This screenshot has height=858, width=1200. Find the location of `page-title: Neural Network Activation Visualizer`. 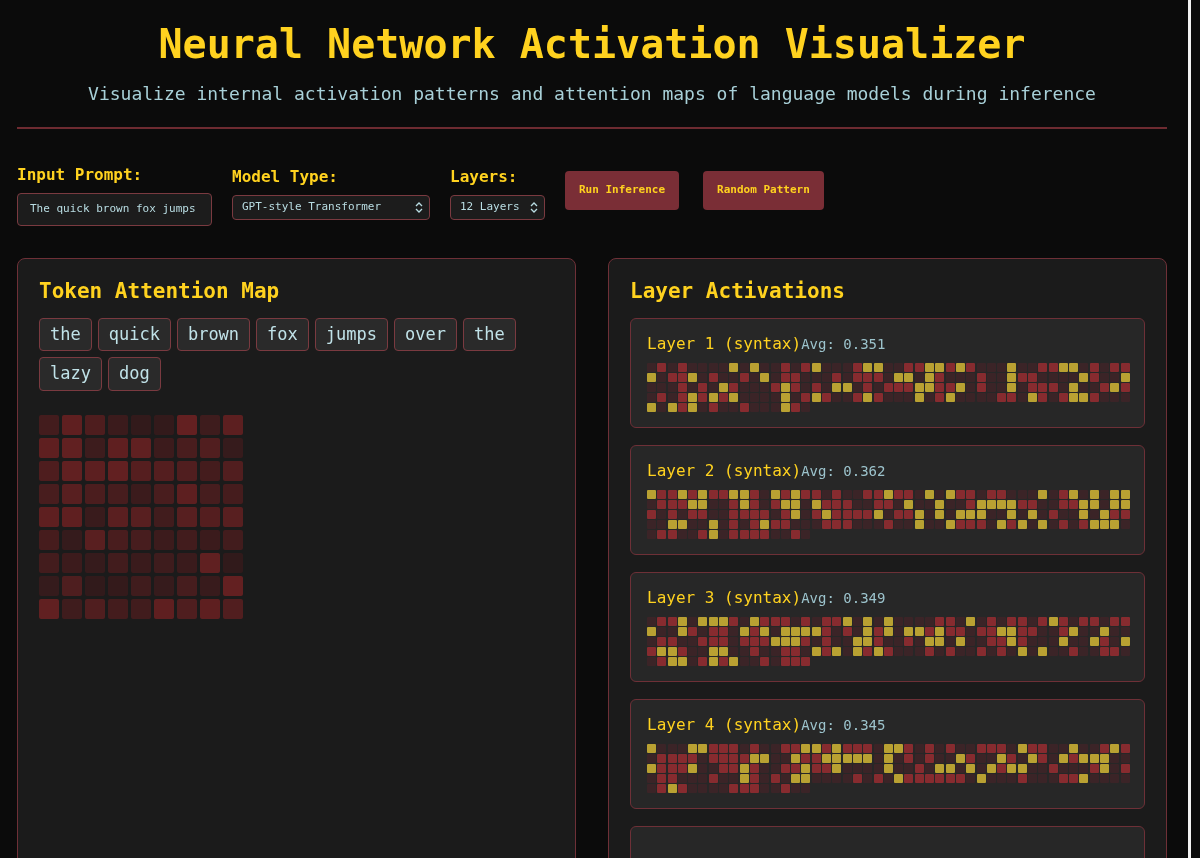

page-title: Neural Network Activation Visualizer is located at coordinates (592, 44).